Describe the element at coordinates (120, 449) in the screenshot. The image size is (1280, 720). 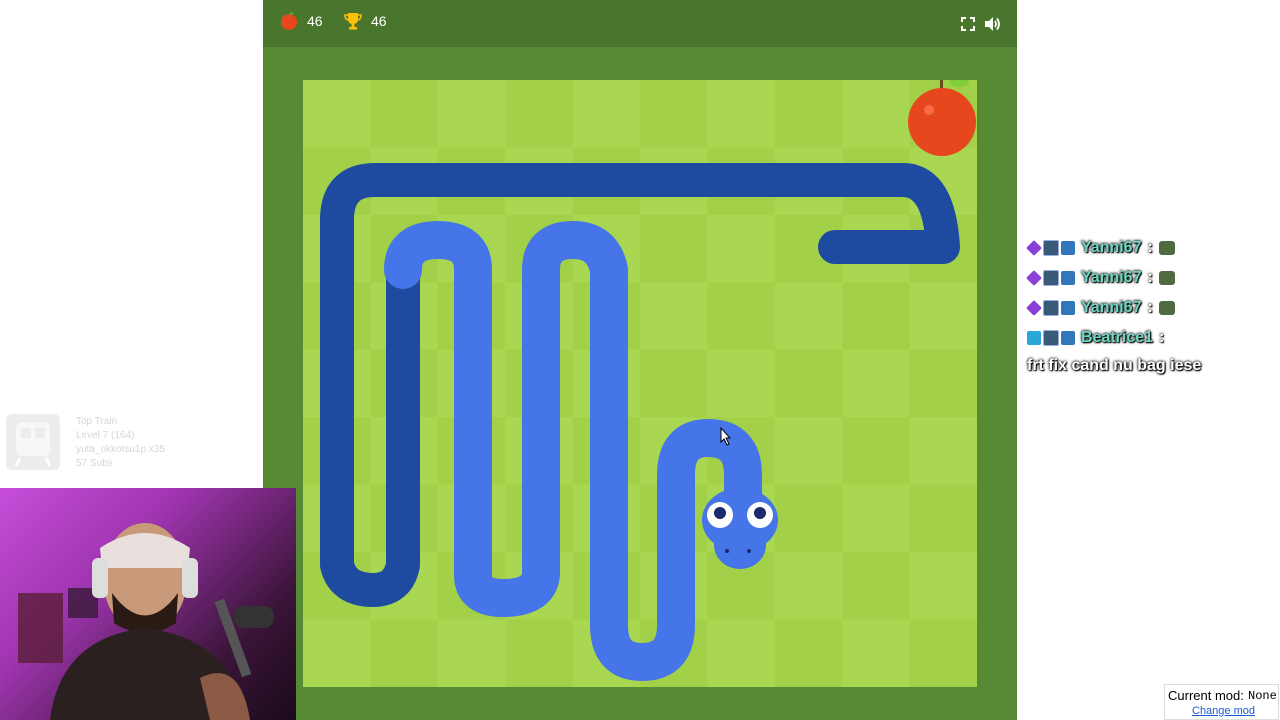
I see `train-user: yuta_okkotsu1p x35` at that location.